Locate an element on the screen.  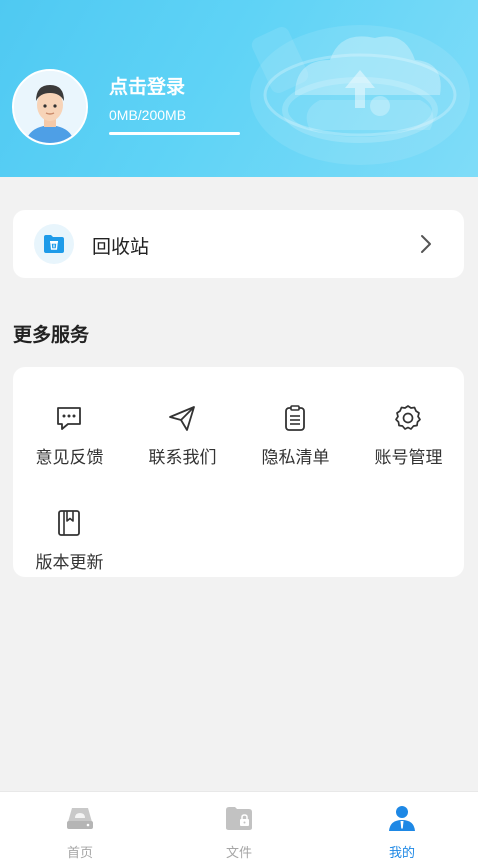
storage-usage-text: 0MB/200MB is located at coordinates (148, 115).